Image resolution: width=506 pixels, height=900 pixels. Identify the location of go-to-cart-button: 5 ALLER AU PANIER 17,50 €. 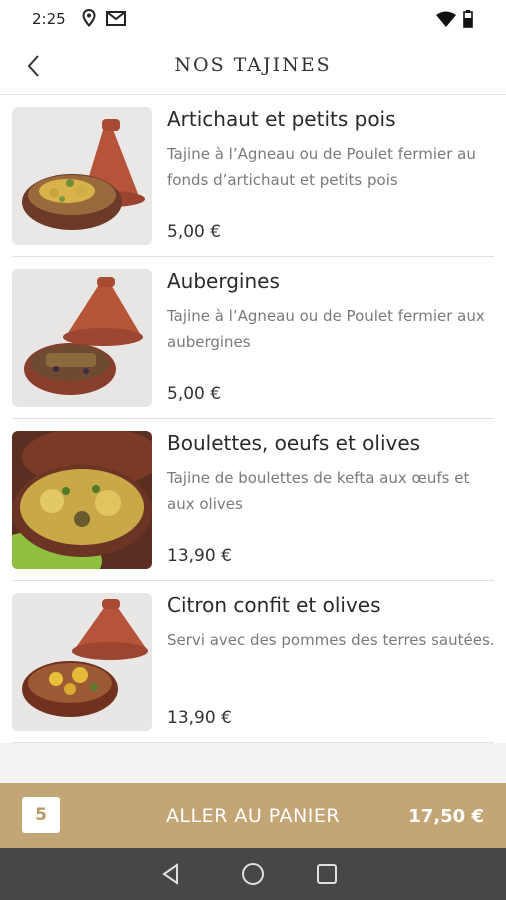
(253, 815).